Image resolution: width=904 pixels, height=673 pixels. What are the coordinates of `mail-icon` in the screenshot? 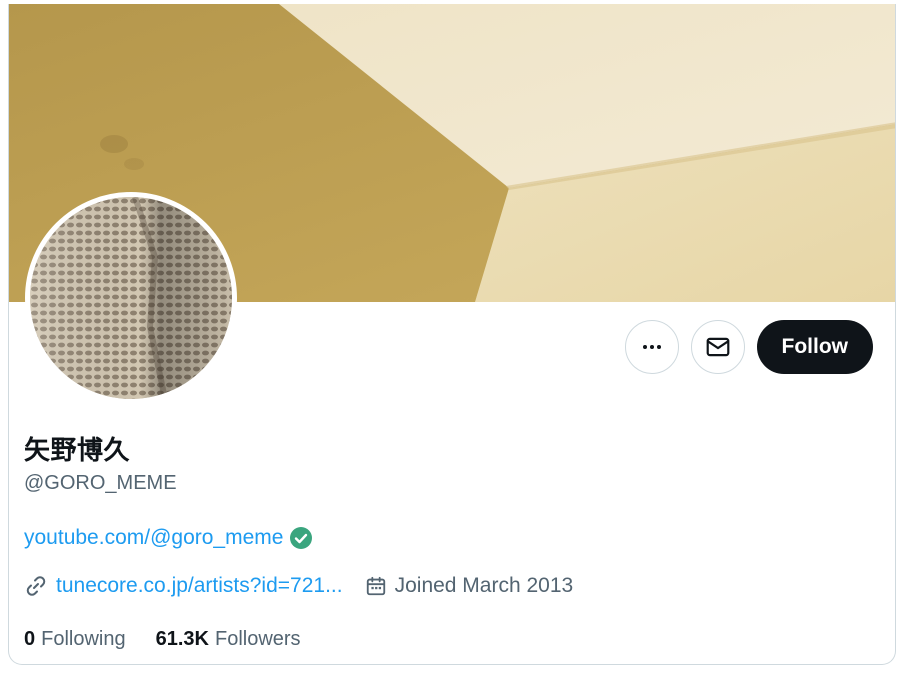 It's located at (717, 347).